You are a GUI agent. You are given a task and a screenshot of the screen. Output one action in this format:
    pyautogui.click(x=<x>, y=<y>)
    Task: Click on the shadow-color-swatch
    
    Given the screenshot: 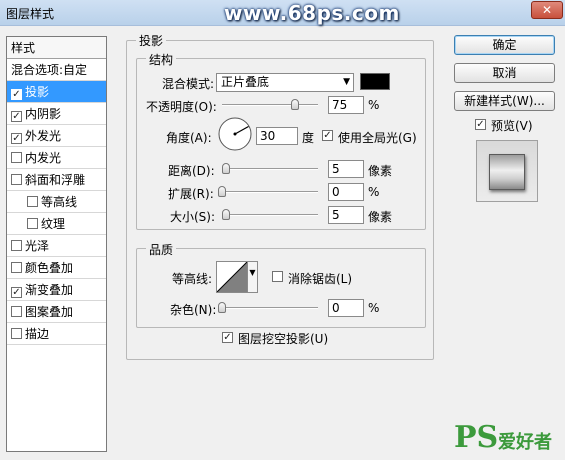 What is the action you would take?
    pyautogui.click(x=375, y=81)
    